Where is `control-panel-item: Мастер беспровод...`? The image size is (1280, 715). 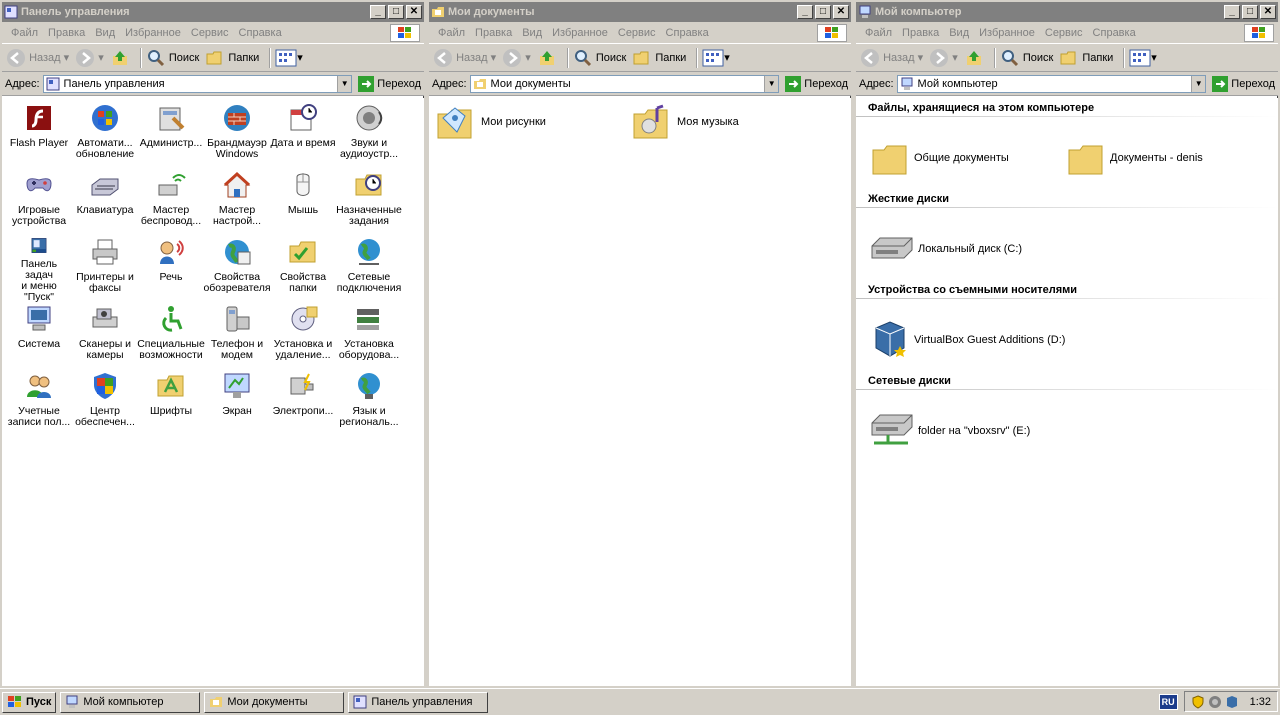 control-panel-item: Мастер беспровод... is located at coordinates (171, 202).